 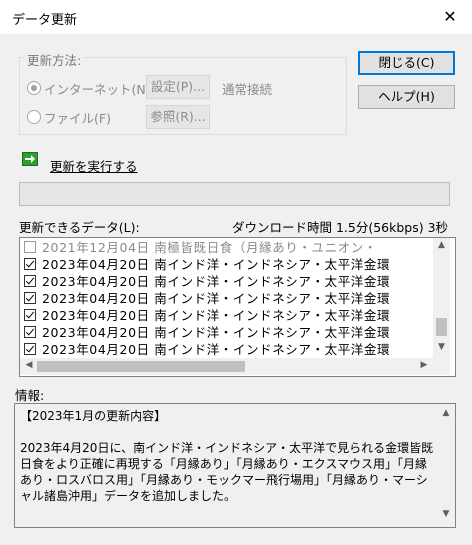 I want to click on list-item: 2021年12月04日 南極皆既日食（月縁あり・ユニオン・, so click(x=232, y=247).